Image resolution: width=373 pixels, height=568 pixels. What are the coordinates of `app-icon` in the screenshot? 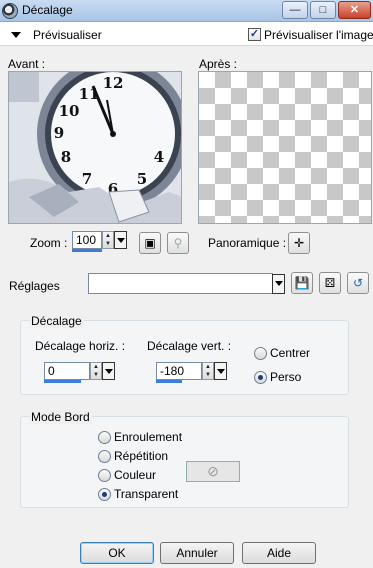 It's located at (10, 11).